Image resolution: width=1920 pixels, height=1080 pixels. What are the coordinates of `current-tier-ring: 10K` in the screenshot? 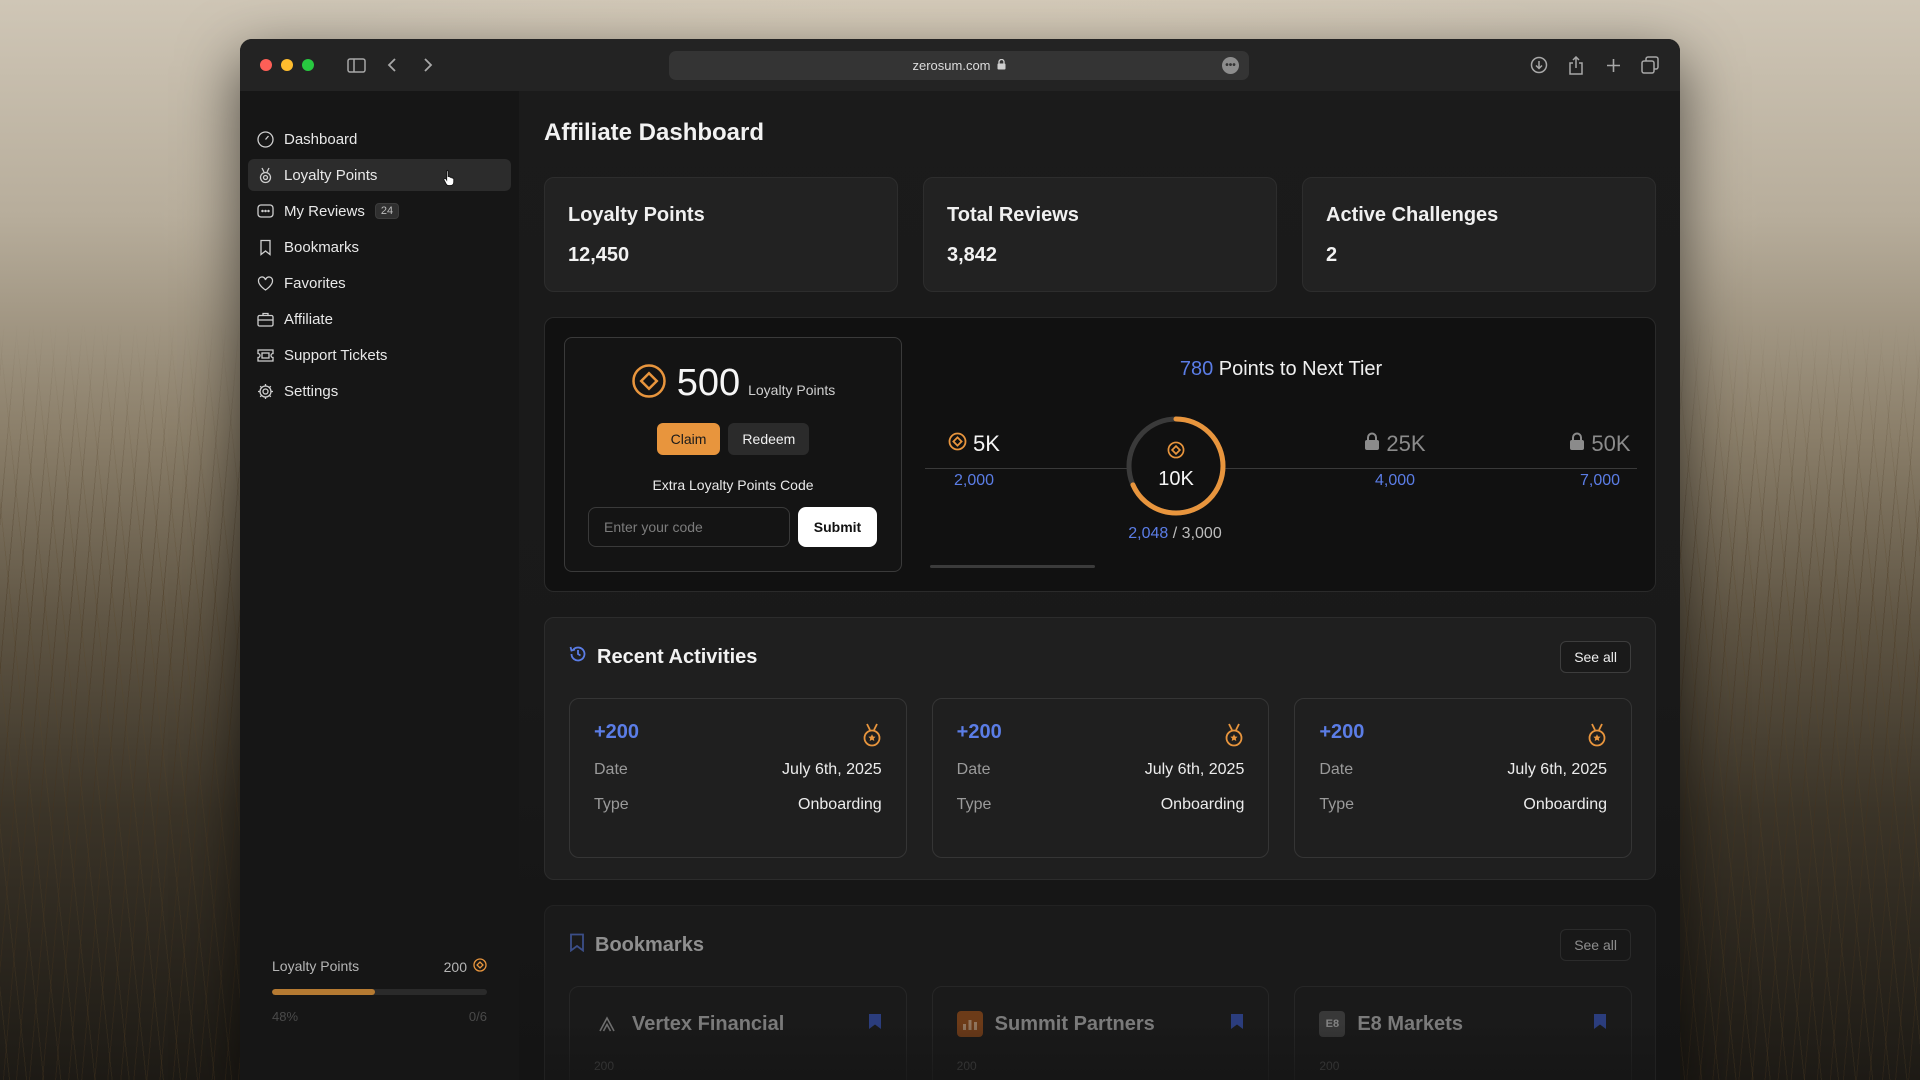 It's located at (1176, 466).